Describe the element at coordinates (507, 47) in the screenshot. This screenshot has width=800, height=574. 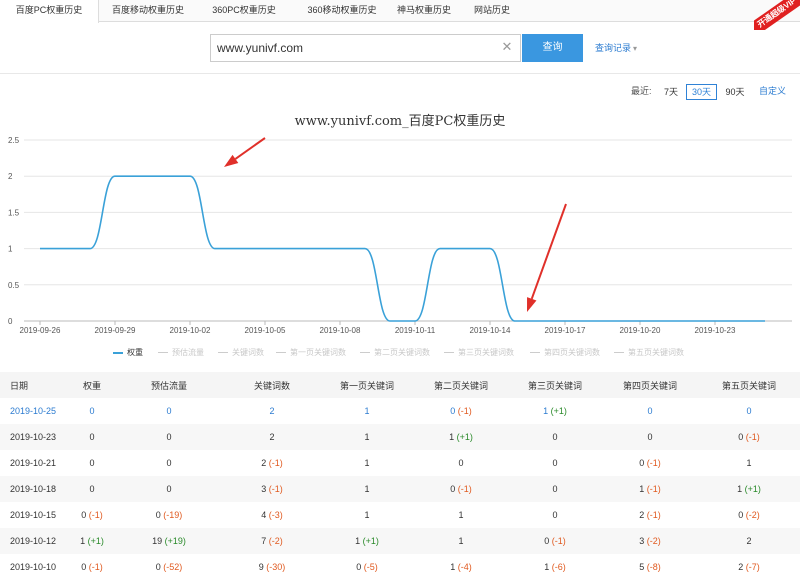
I see `clear-icon: ✕` at that location.